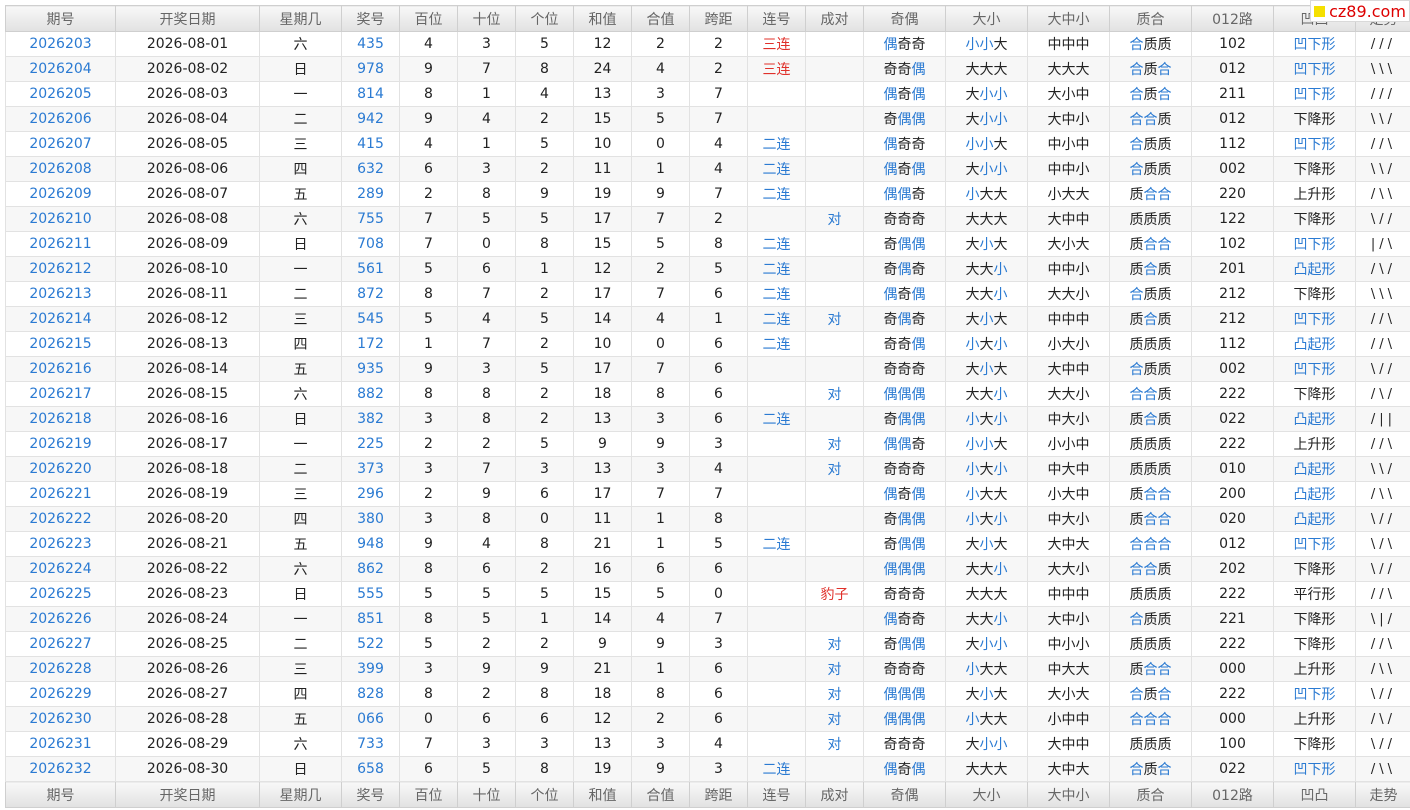 The image size is (1410, 810). Describe the element at coordinates (60, 69) in the screenshot. I see `issue-number-link: 2026204` at that location.